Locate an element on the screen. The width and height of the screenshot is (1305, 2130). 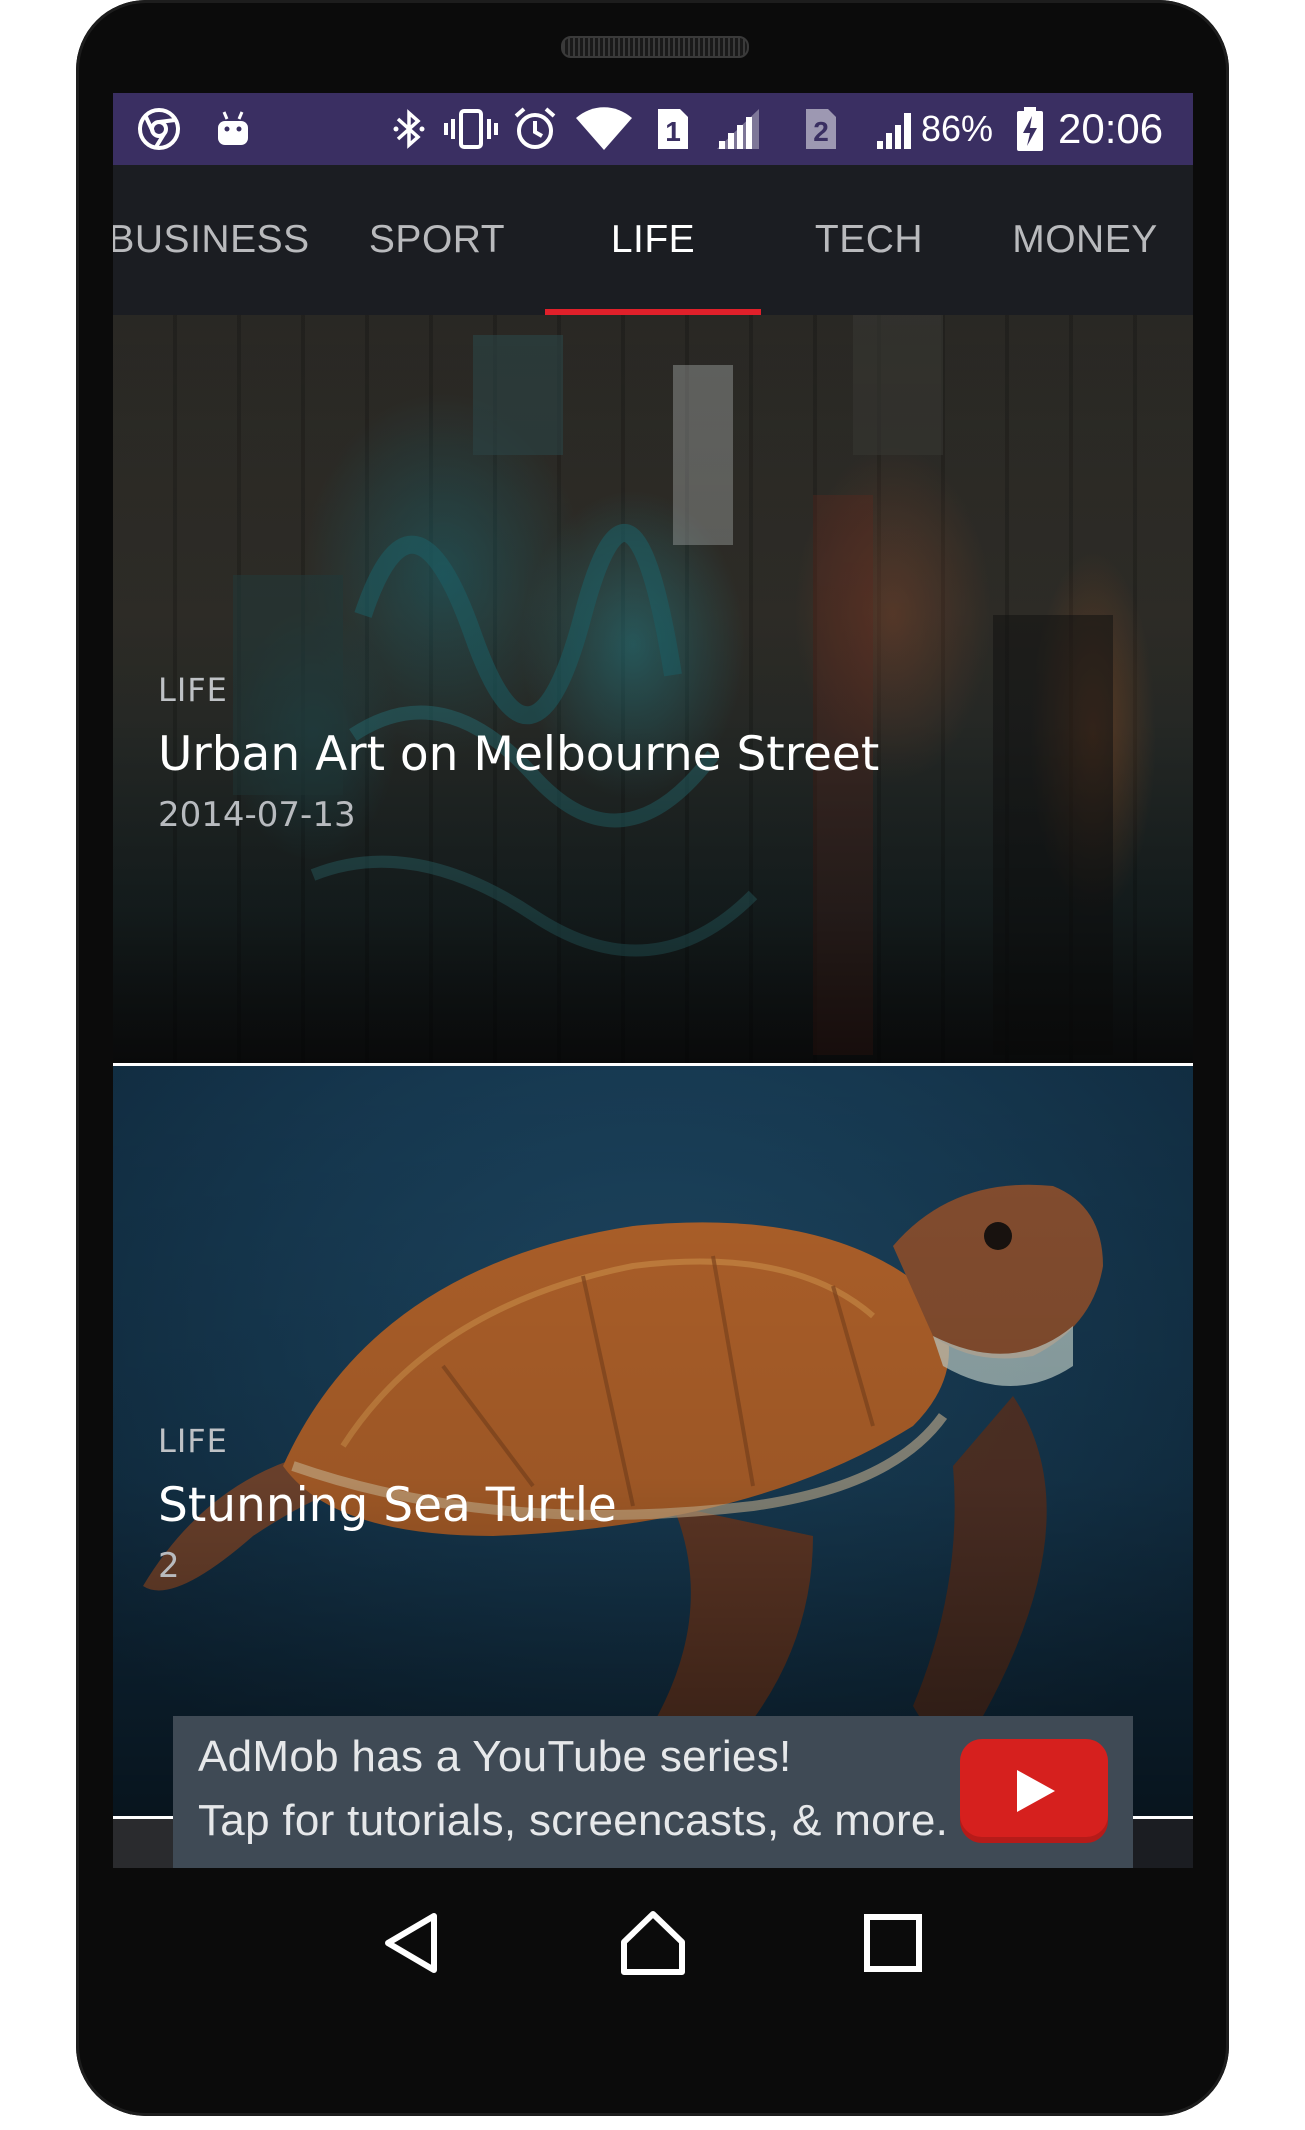
tab-label: MONEY is located at coordinates (1085, 239).